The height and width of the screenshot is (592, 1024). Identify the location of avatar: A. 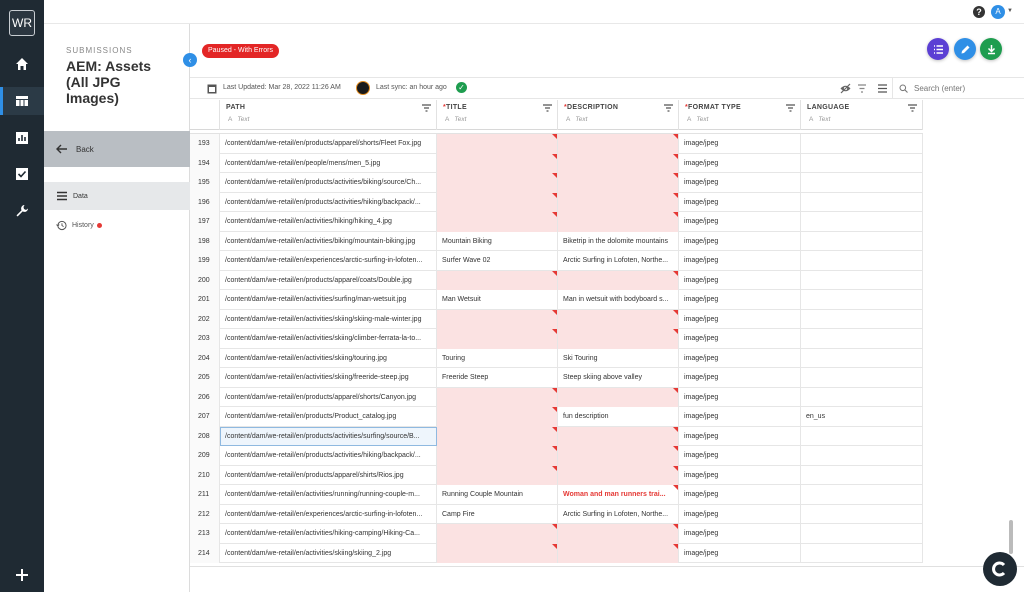
(998, 12).